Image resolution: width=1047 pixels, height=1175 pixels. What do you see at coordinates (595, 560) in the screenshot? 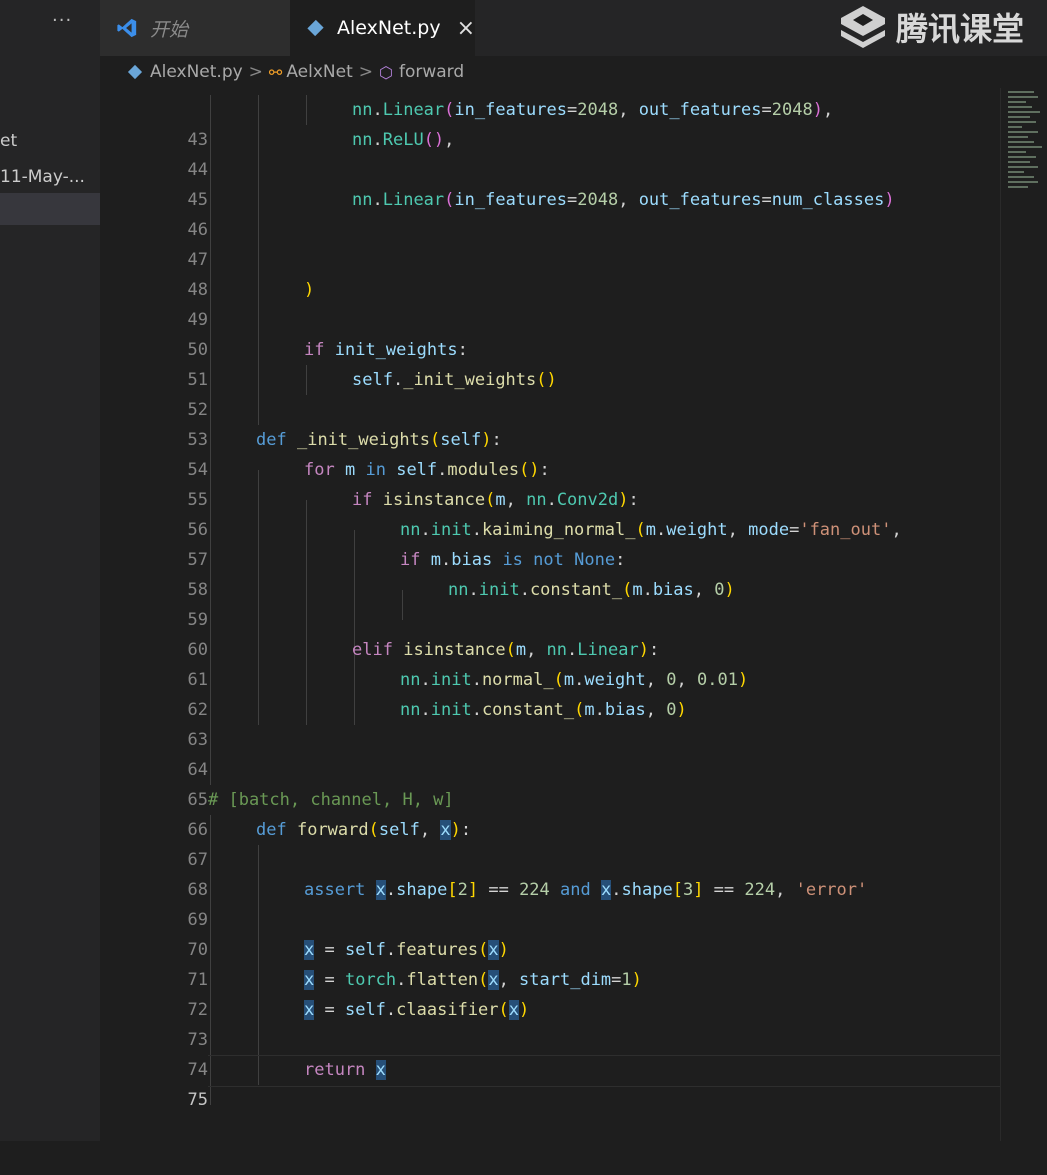
I see `code-token: None` at bounding box center [595, 560].